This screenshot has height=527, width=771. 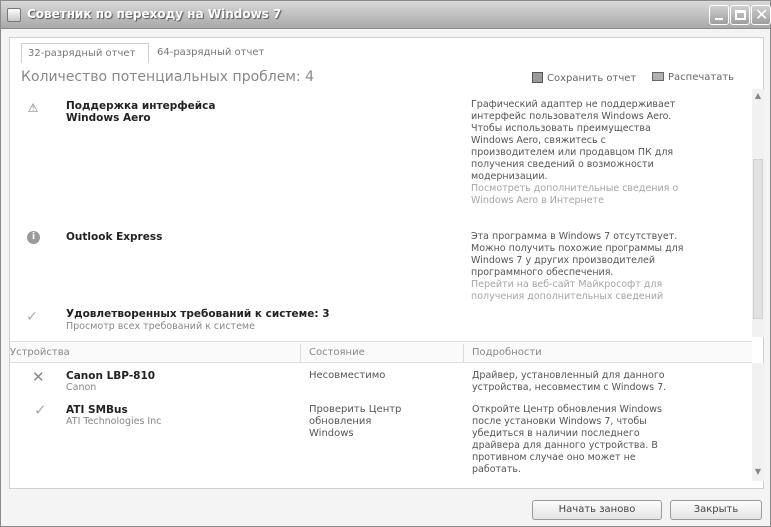 I want to click on requirements-title: Удовлетворенных требований к системе: 3, so click(x=198, y=314).